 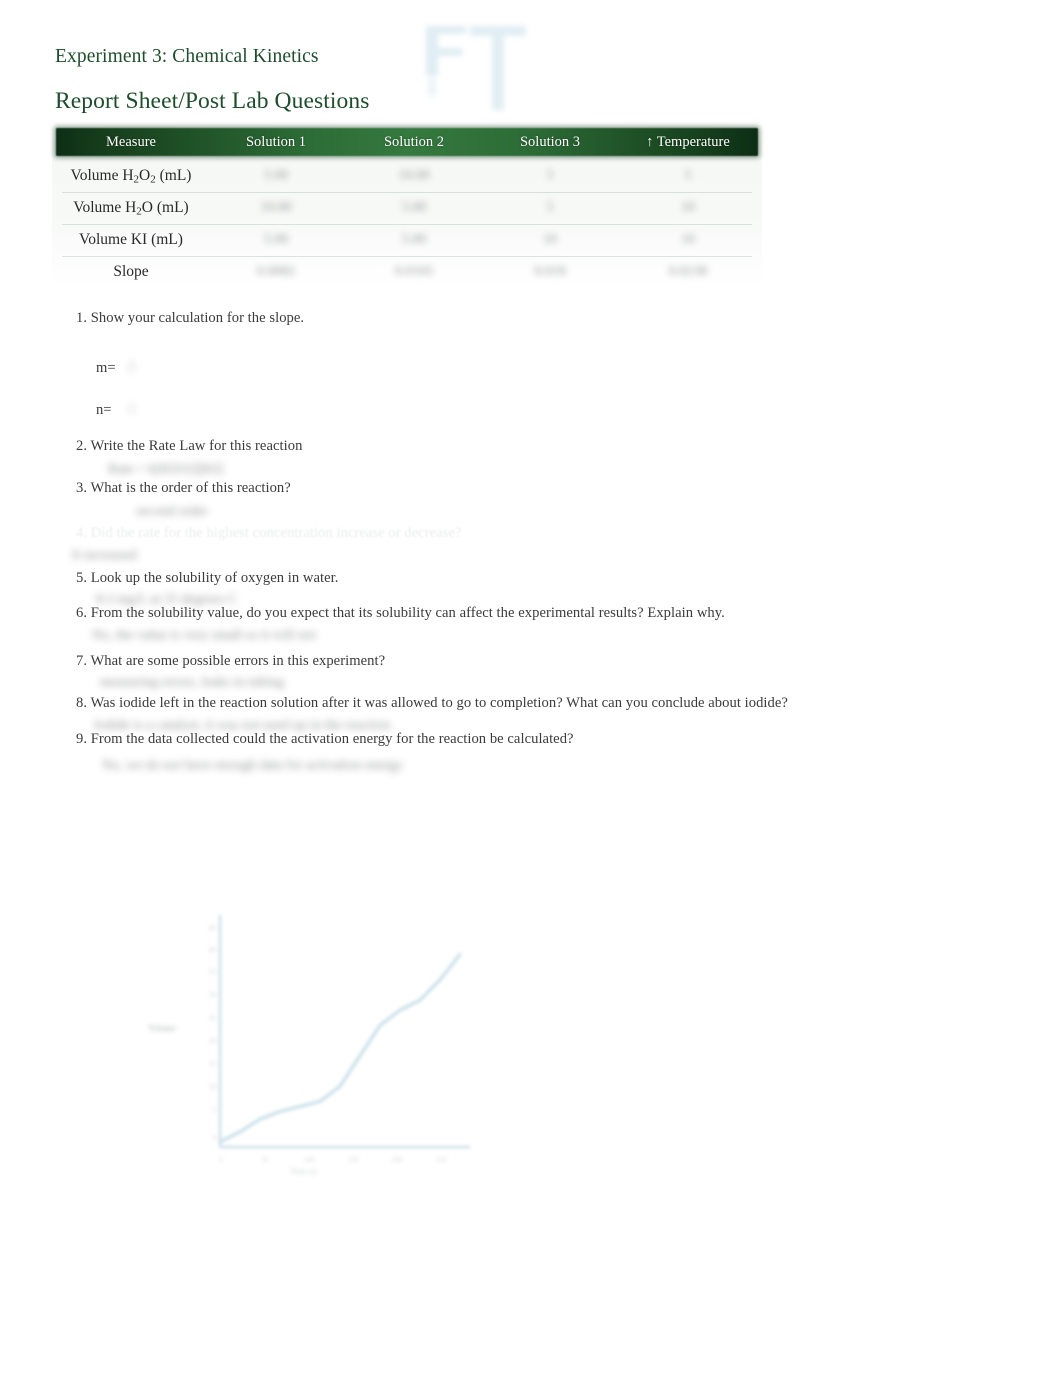 I want to click on question-text: What is the order of this reaction?, so click(x=190, y=488).